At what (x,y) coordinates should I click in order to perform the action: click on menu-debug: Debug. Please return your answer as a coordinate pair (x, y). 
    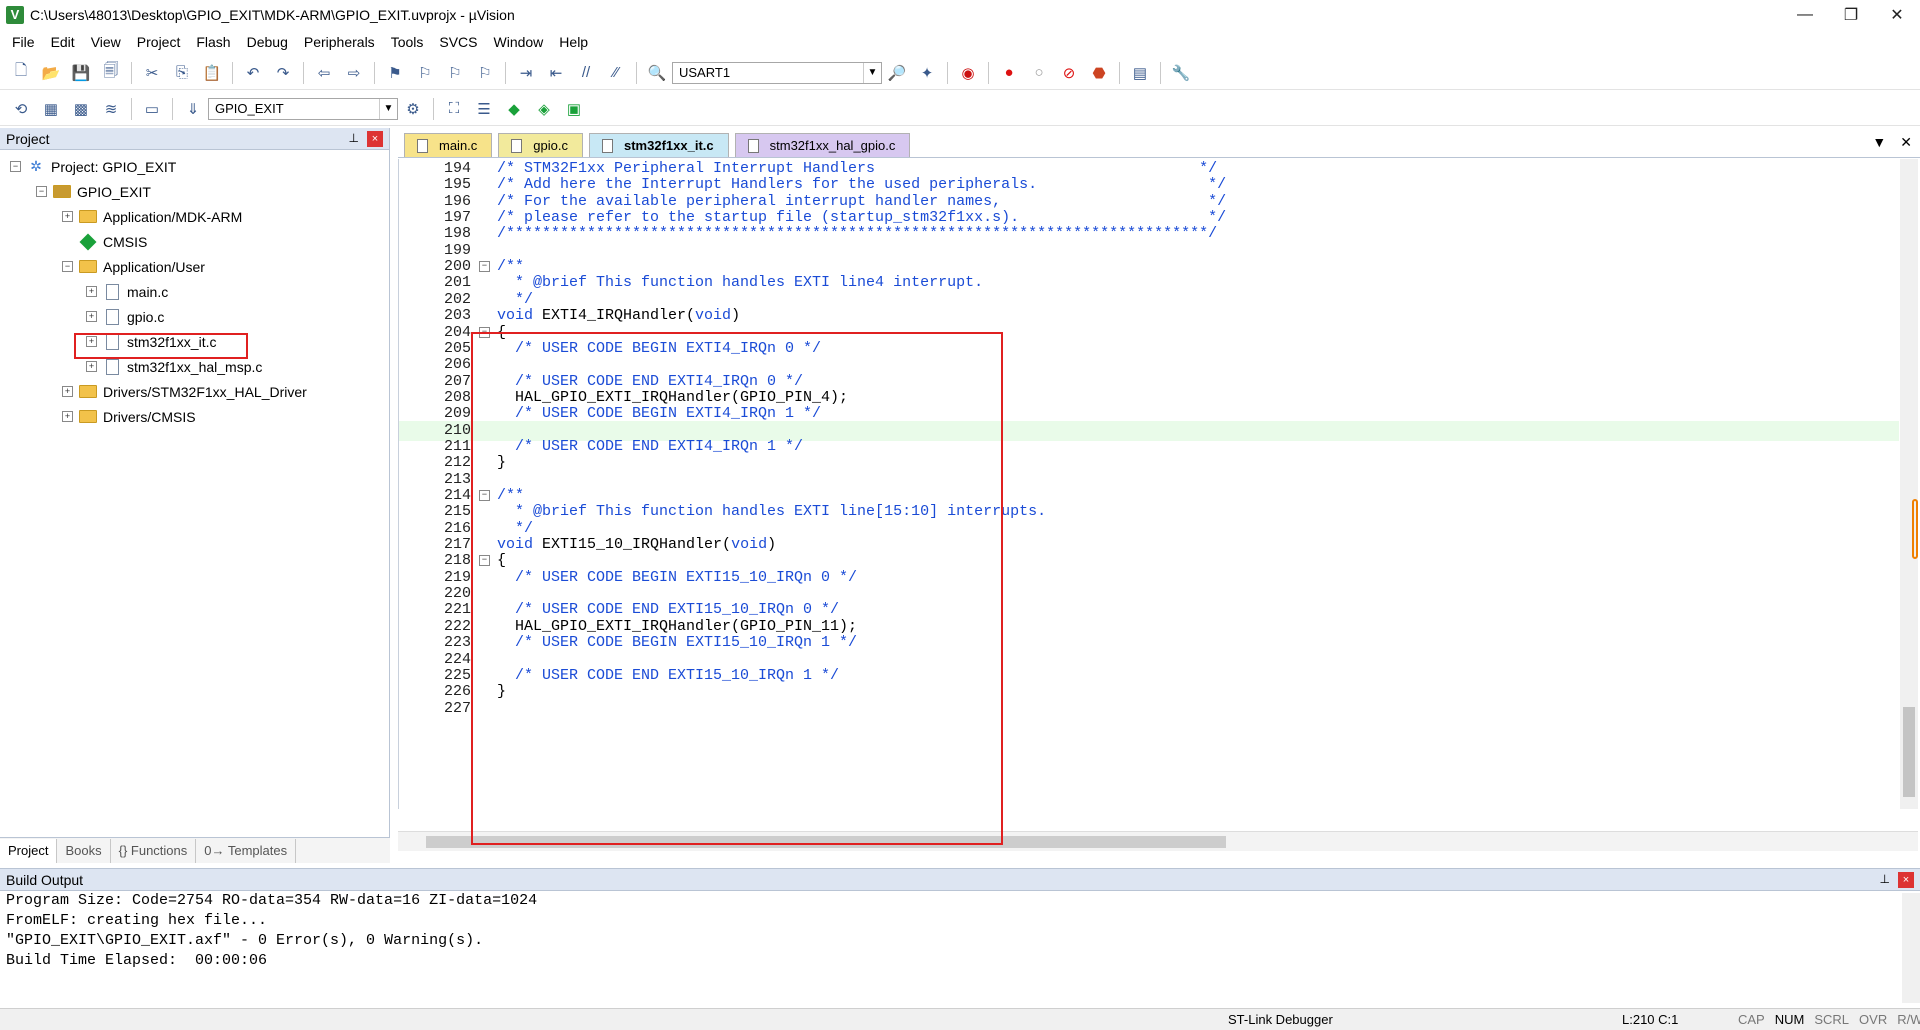
    Looking at the image, I should click on (267, 42).